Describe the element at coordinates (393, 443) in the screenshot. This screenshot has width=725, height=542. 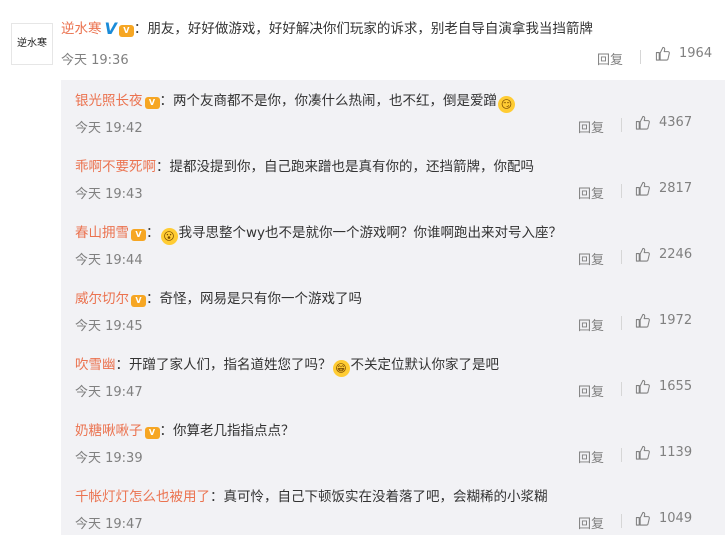
I see `reply-item: 奶糖啾啾子 V ：你算老几指指点点？ 今天 19:39 回复 1139` at that location.